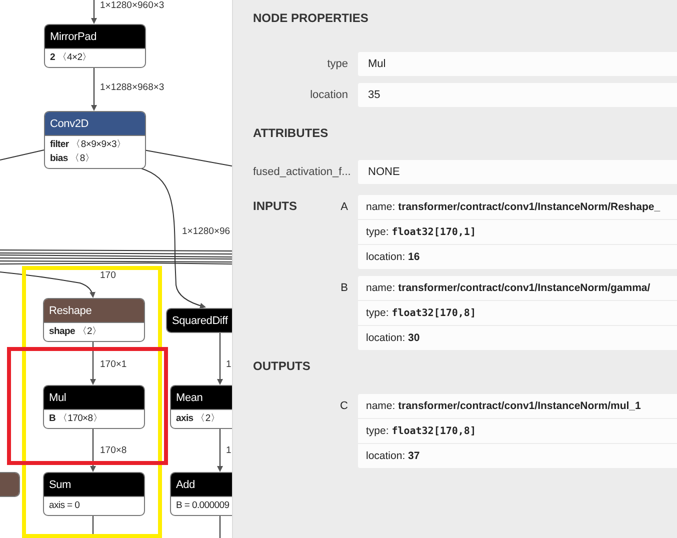 This screenshot has height=538, width=677. Describe the element at coordinates (60, 484) in the screenshot. I see `node-title: Sum` at that location.